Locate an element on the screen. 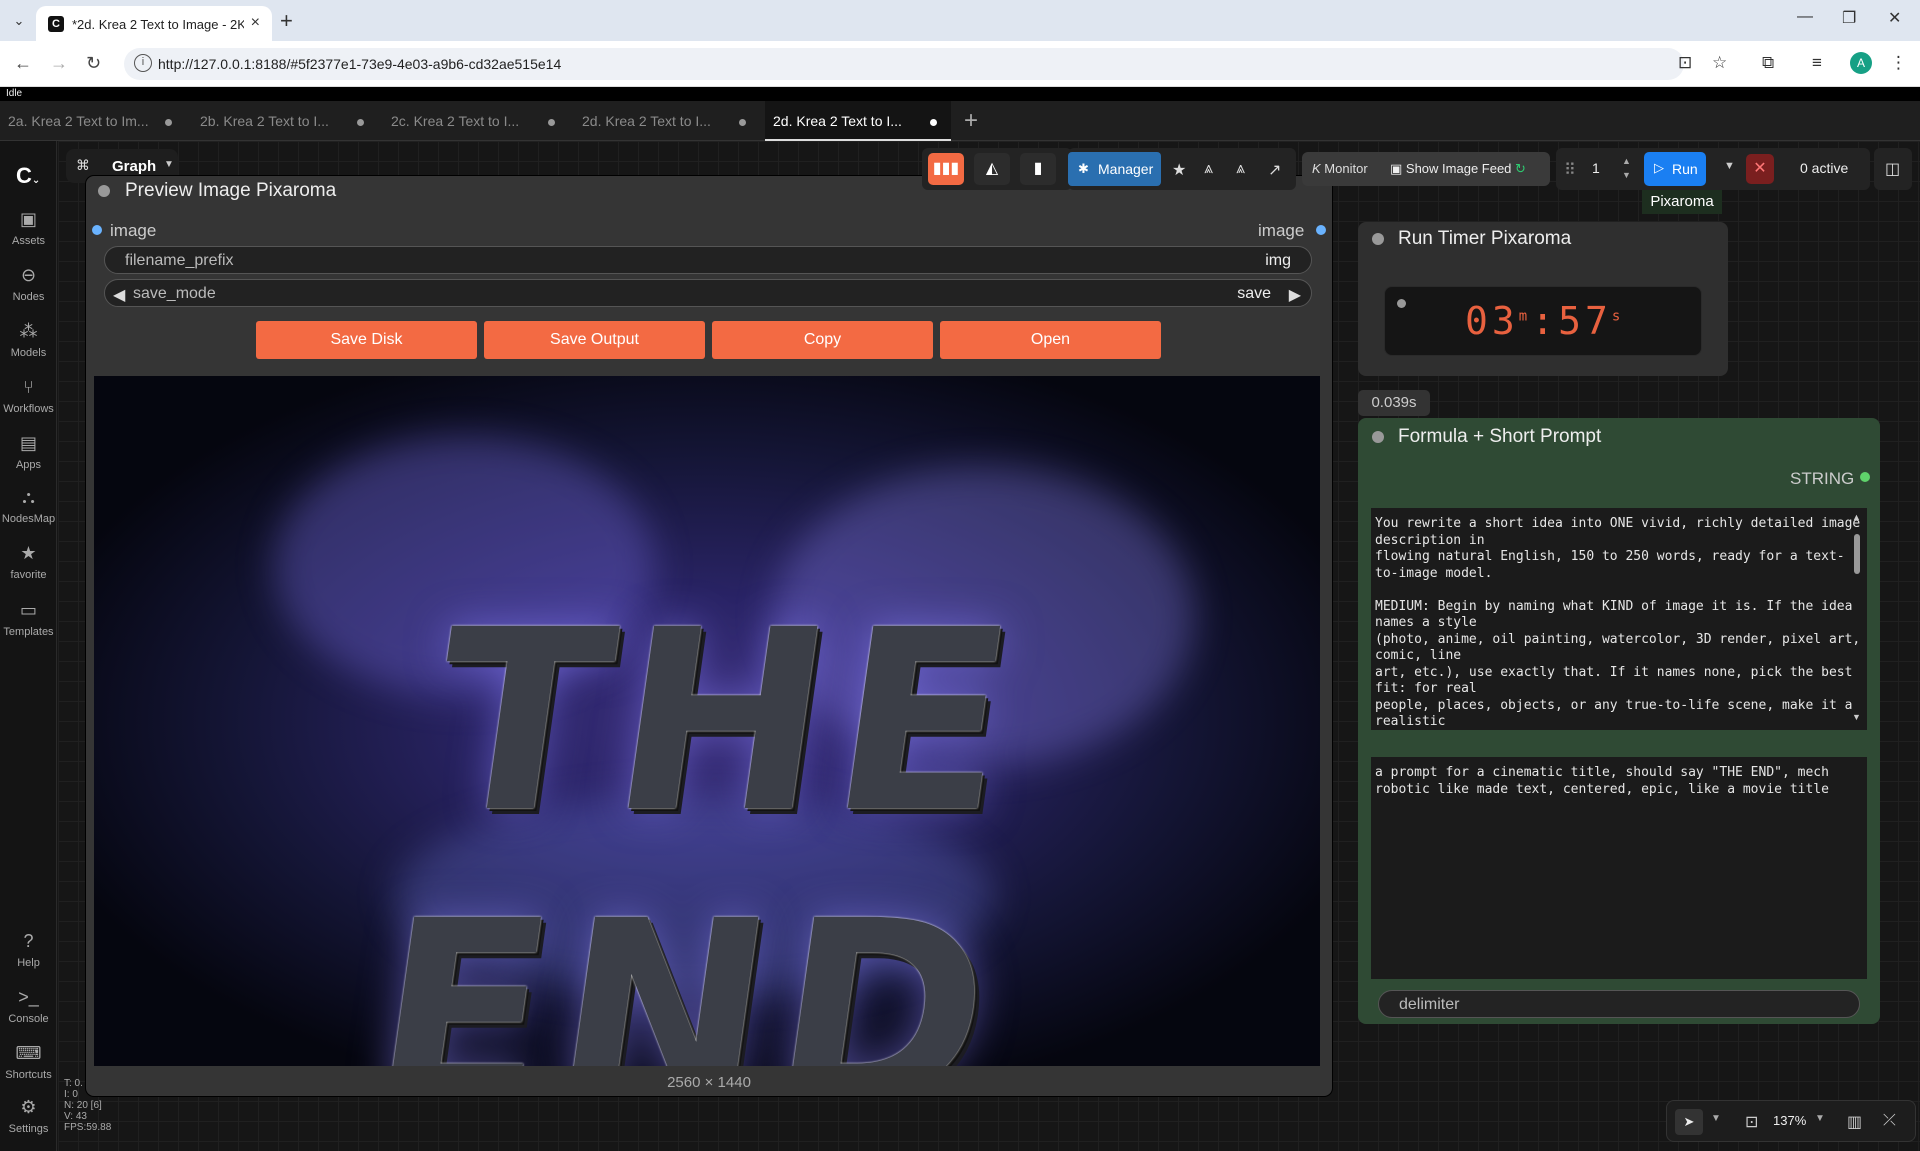 Image resolution: width=1920 pixels, height=1151 pixels. browser-menu-icon: ⋮ is located at coordinates (1898, 63).